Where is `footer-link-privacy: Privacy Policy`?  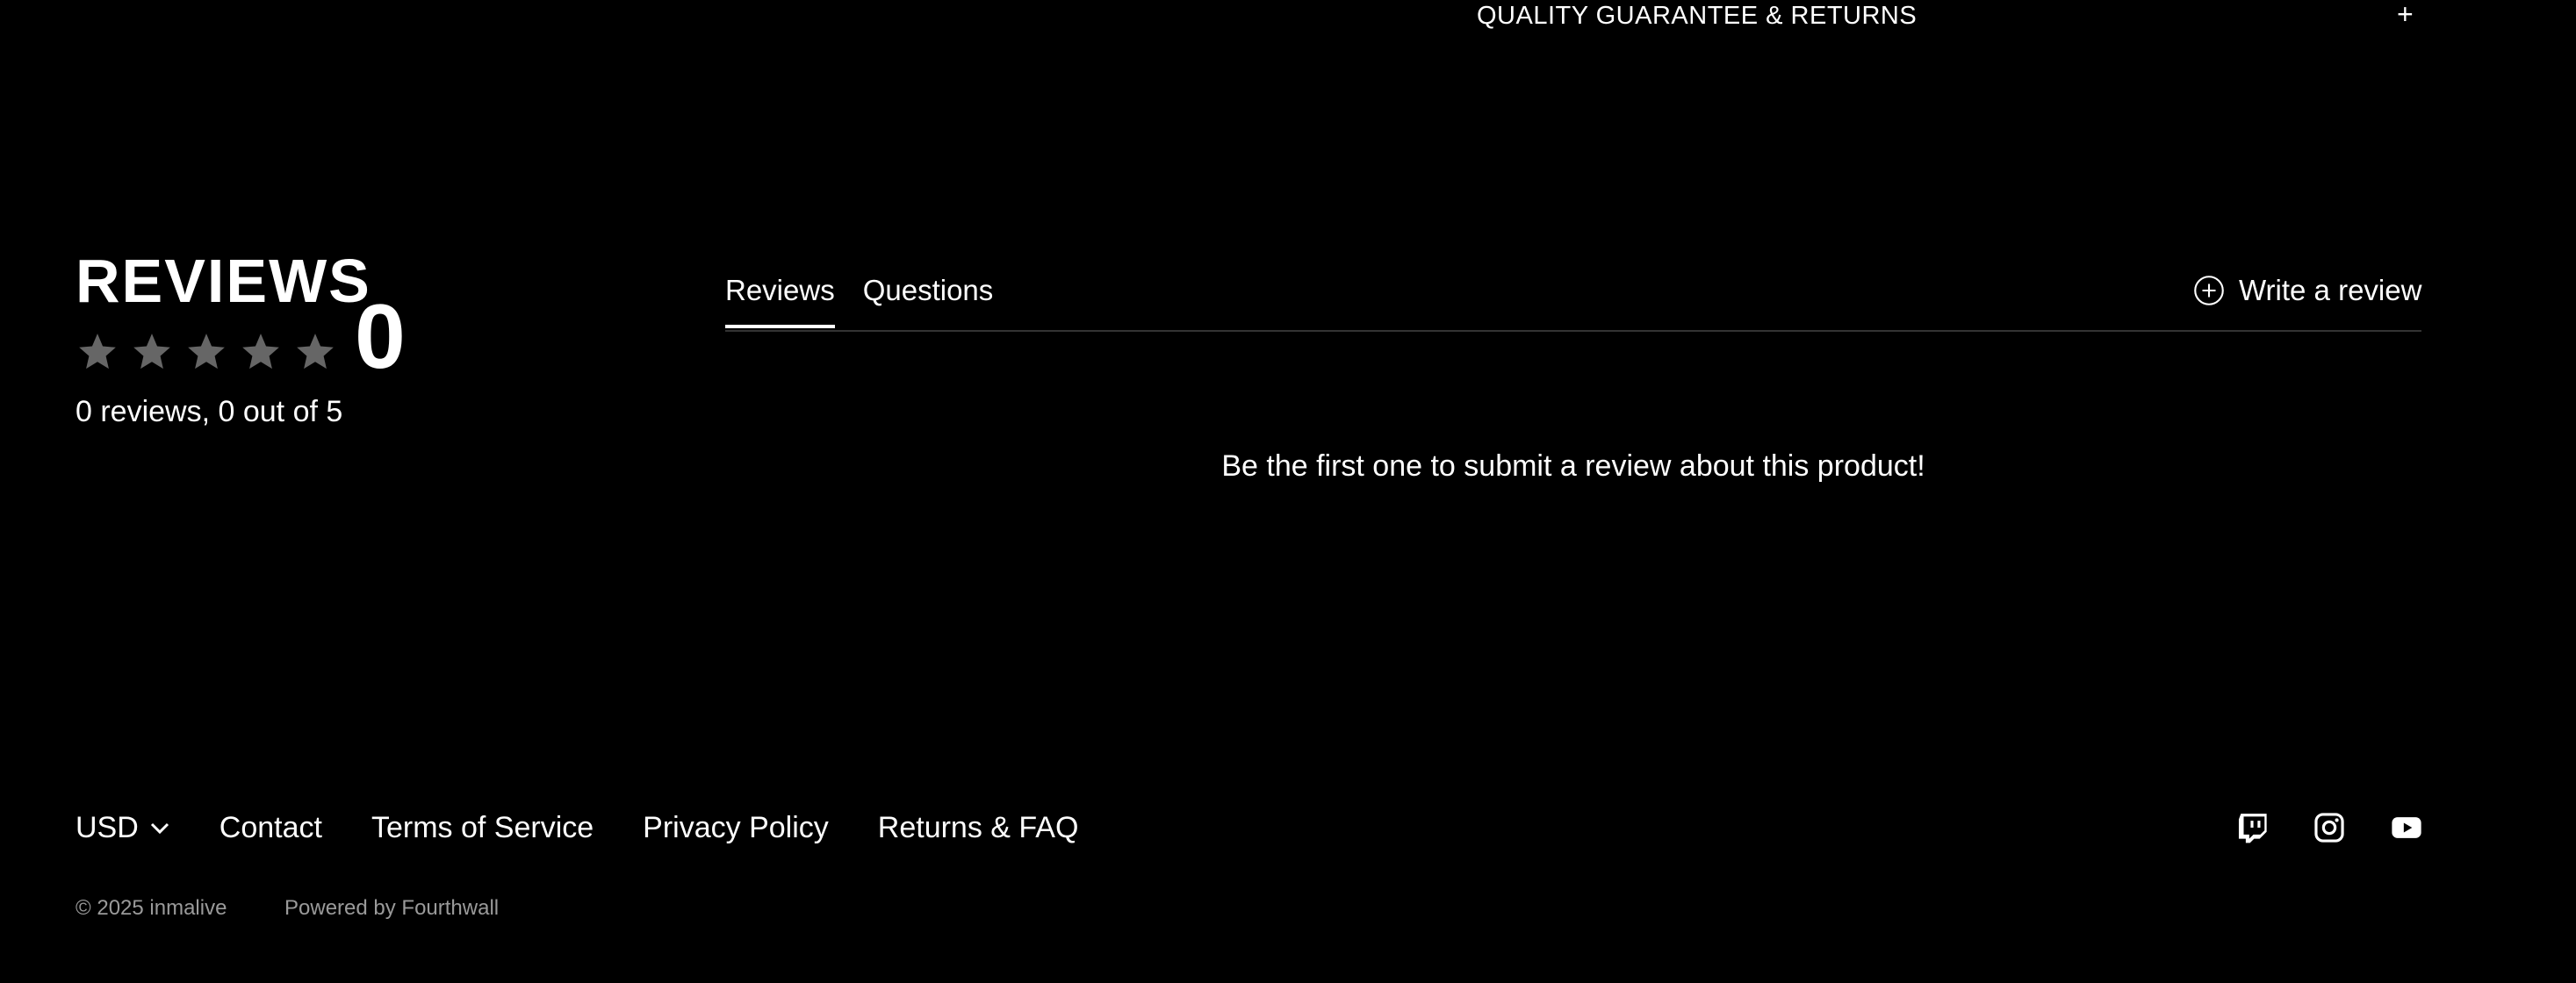
footer-link-privacy: Privacy Policy is located at coordinates (736, 828).